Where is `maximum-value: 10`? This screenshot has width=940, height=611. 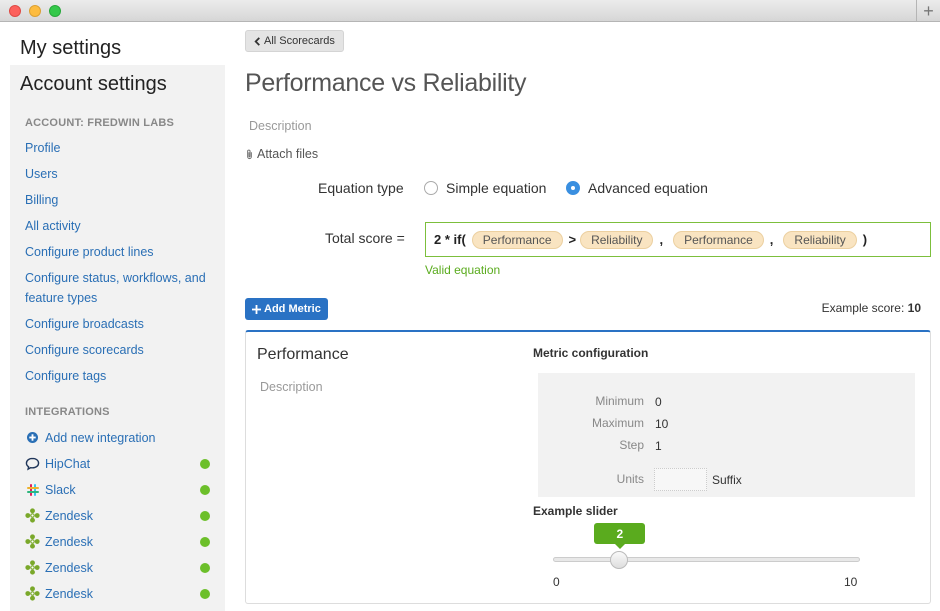
maximum-value: 10 is located at coordinates (661, 424).